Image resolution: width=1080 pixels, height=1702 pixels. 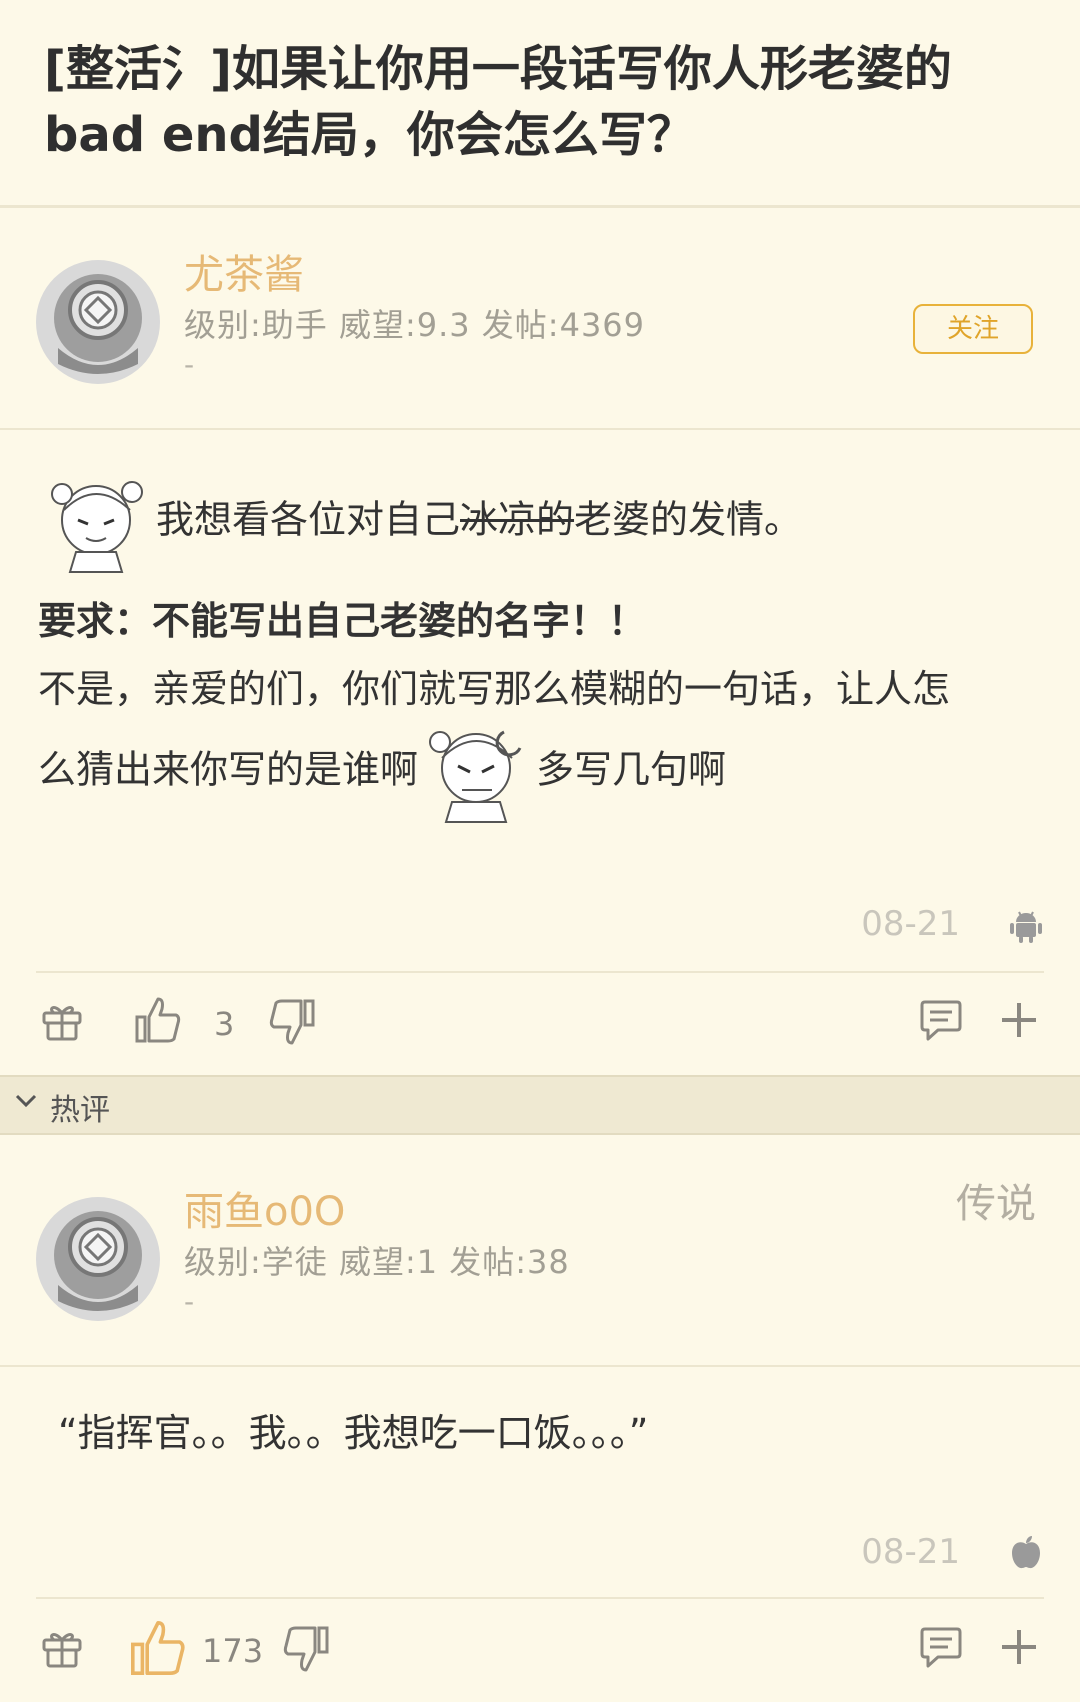 I want to click on reply-divider, so click(x=540, y=1598).